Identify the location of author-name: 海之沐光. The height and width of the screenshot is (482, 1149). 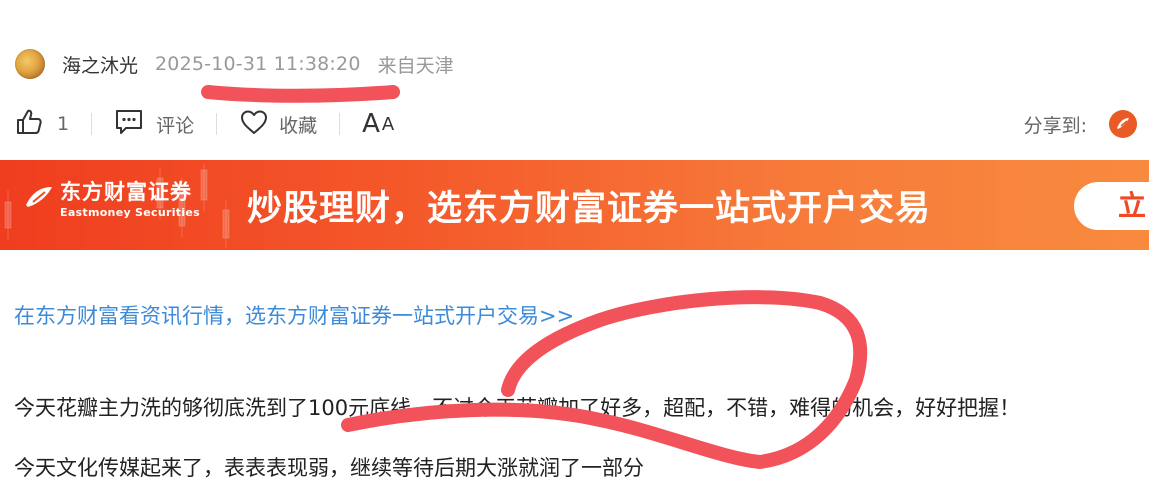
(100, 64).